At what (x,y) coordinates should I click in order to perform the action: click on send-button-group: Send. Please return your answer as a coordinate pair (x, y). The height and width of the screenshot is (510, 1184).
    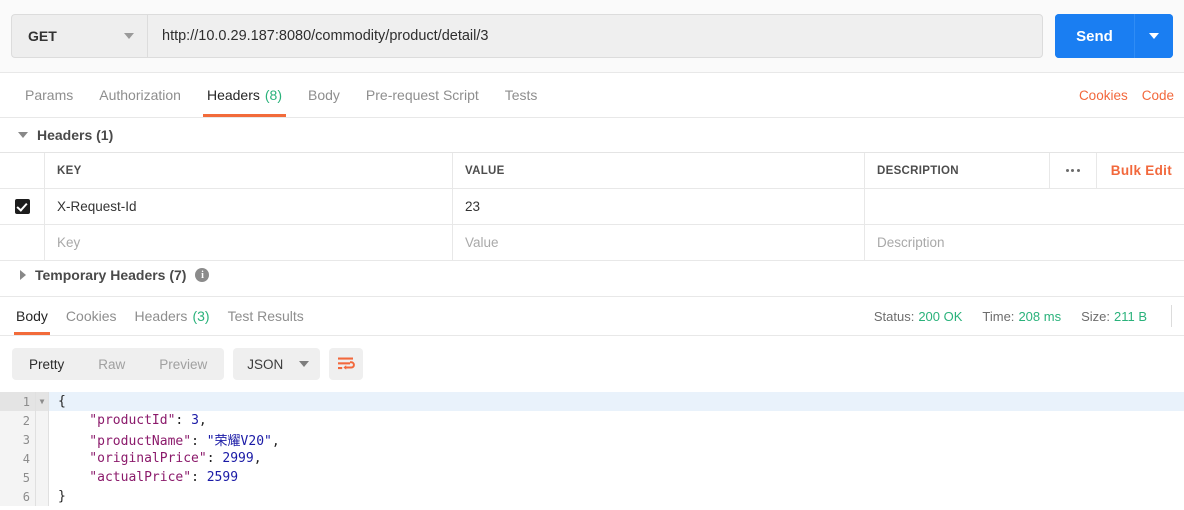
    Looking at the image, I should click on (1114, 36).